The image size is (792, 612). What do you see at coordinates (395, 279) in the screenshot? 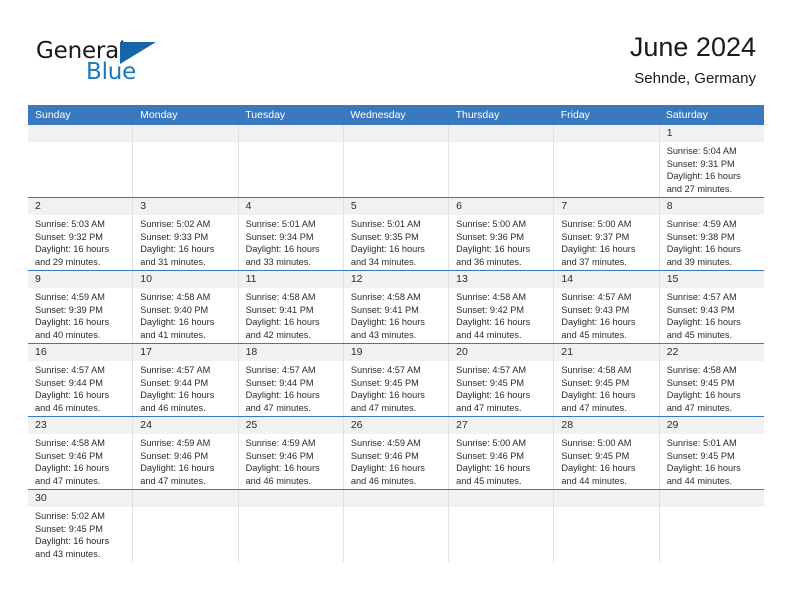
I see `day-number: 12` at bounding box center [395, 279].